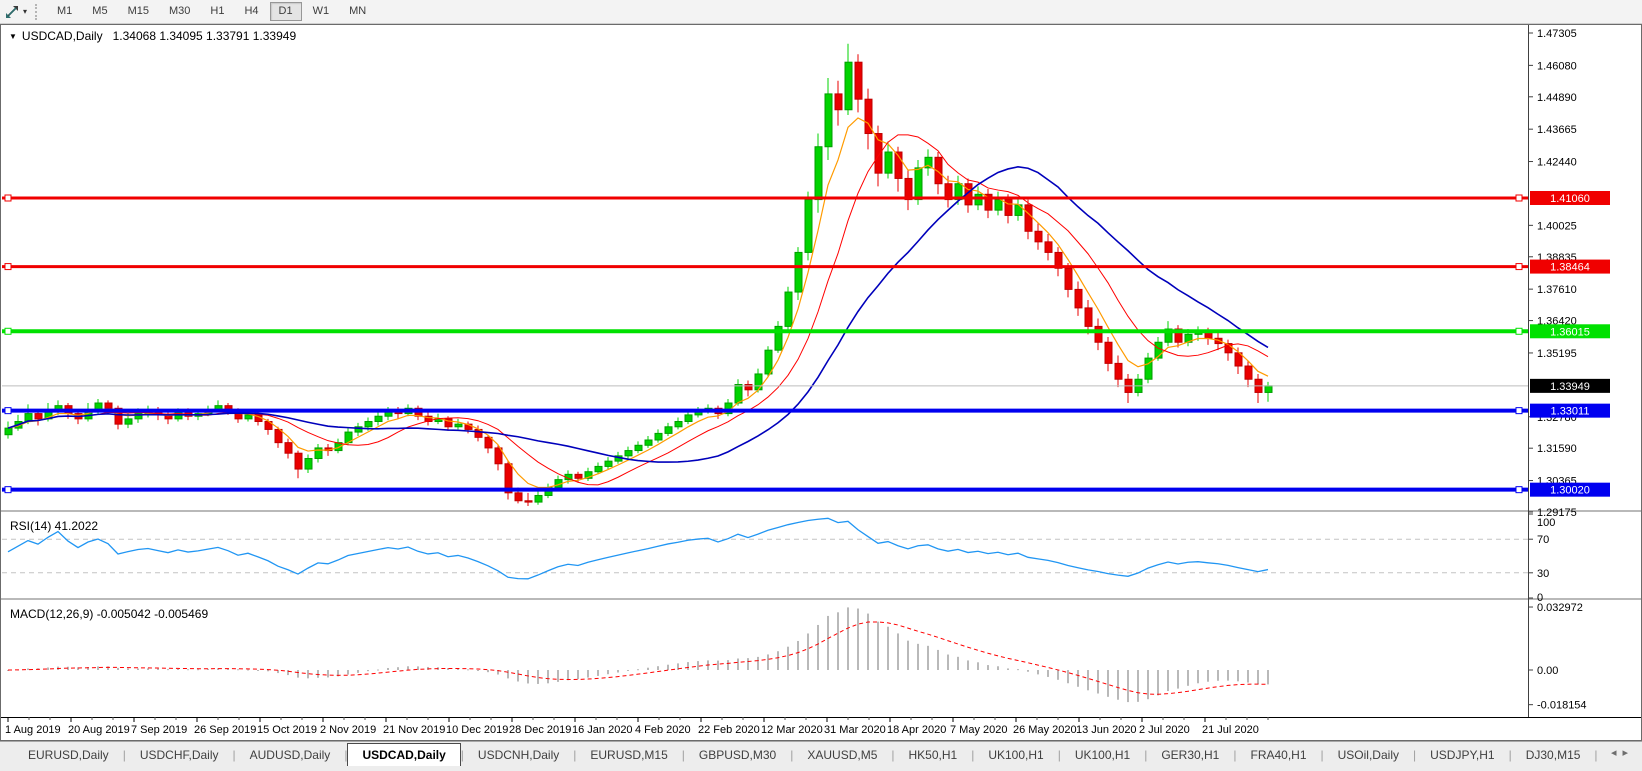  I want to click on tab-ger30-h1: GER30,H1, so click(1190, 754).